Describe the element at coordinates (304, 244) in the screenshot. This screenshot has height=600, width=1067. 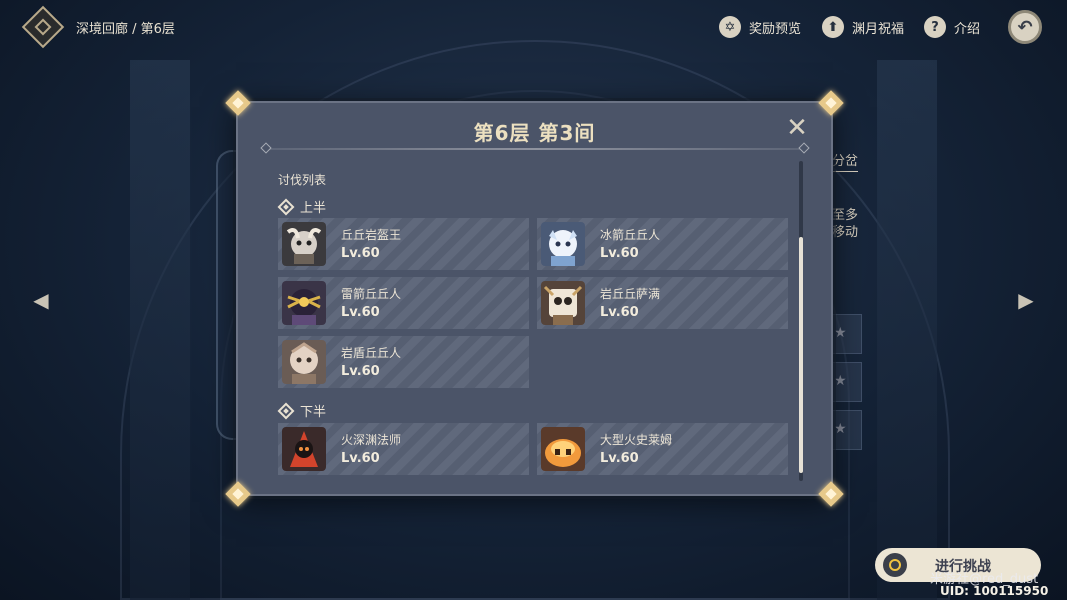
I see `hilichurl-king-portrait` at that location.